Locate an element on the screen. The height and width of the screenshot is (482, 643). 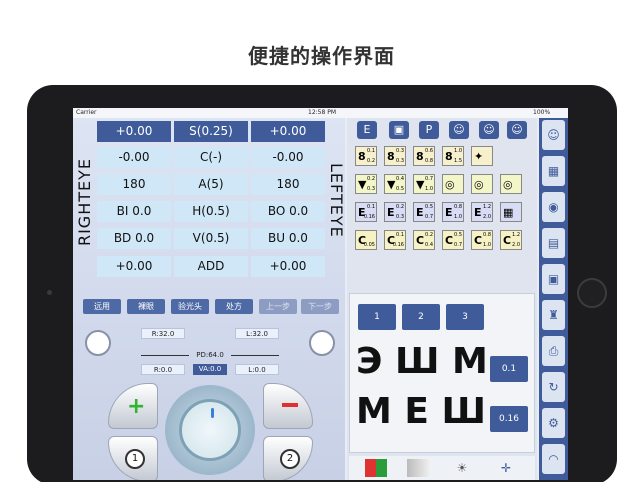
acuity-0-16: 0.16 is located at coordinates (509, 419).